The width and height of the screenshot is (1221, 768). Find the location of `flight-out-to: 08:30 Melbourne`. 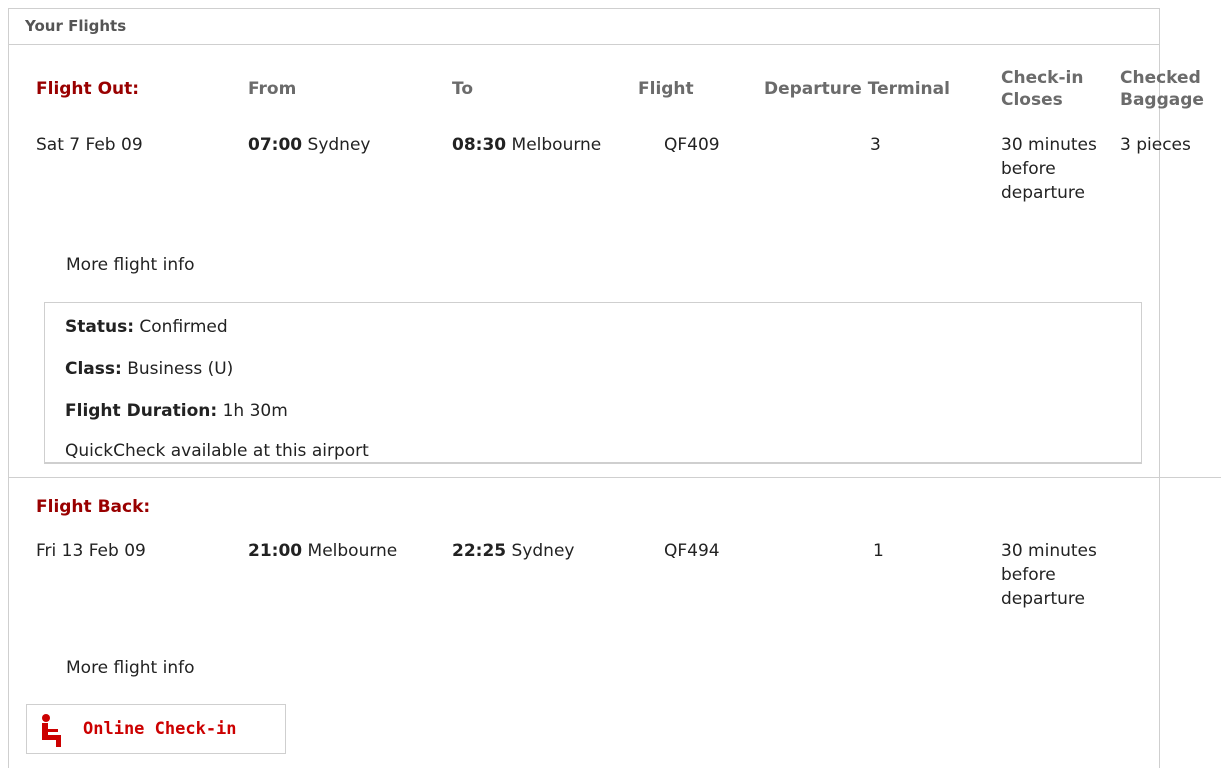

flight-out-to: 08:30 Melbourne is located at coordinates (526, 145).